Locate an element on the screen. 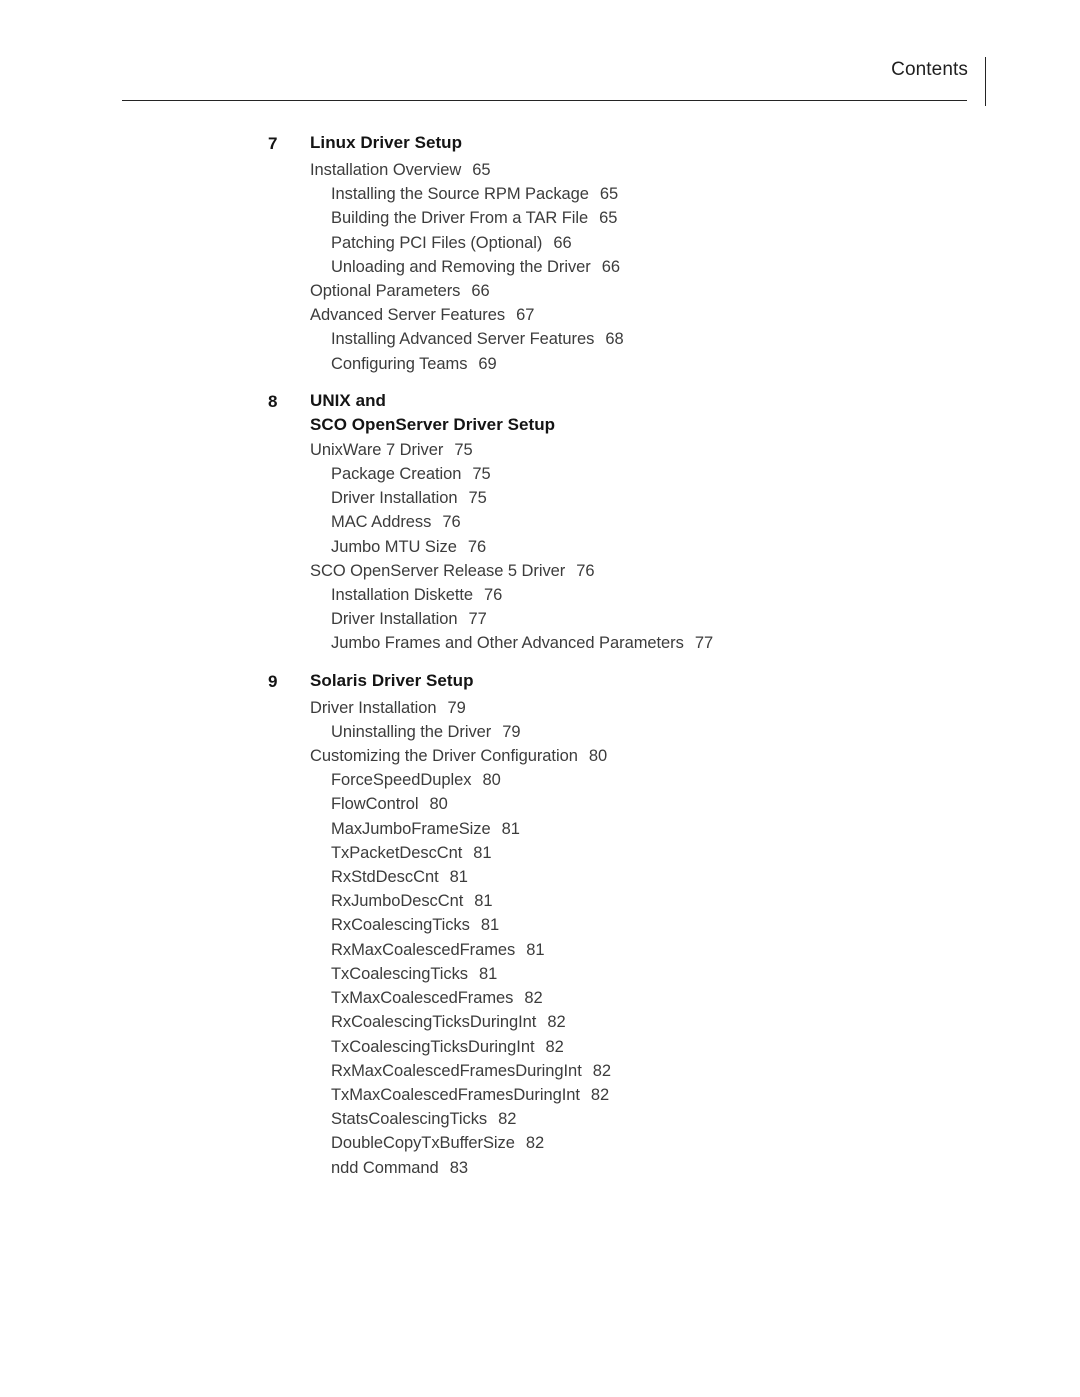  toc-entry: RxCoalescingTicks 81 is located at coordinates (705, 925).